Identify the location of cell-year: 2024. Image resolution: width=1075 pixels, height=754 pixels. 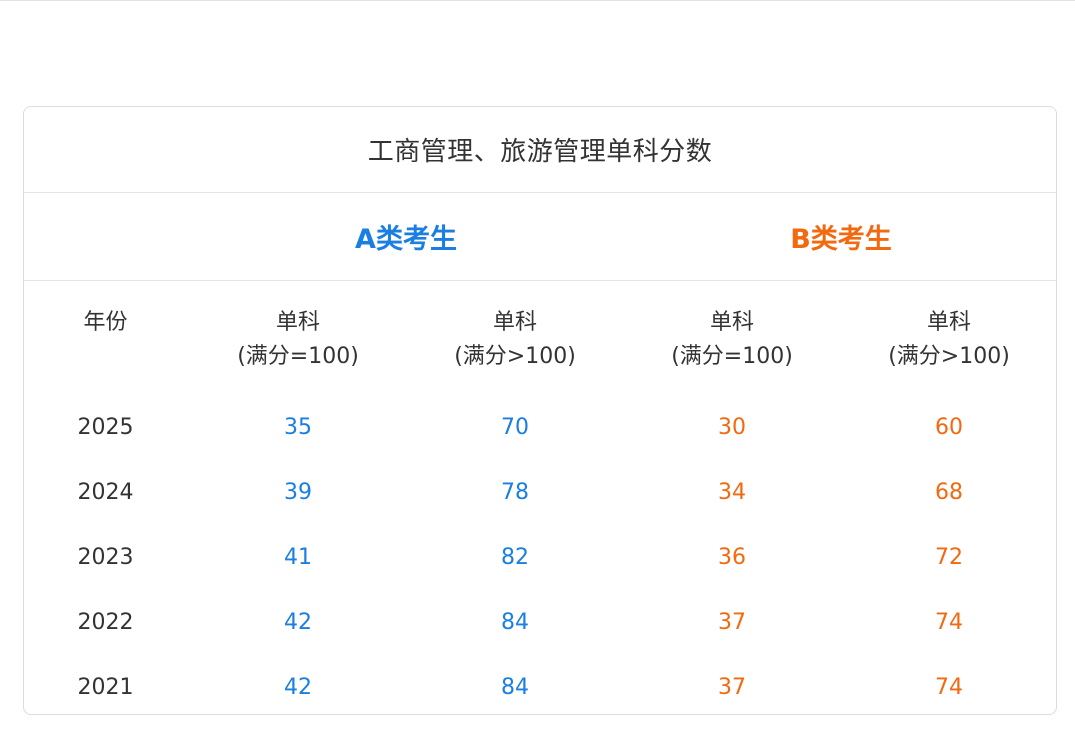
(105, 492).